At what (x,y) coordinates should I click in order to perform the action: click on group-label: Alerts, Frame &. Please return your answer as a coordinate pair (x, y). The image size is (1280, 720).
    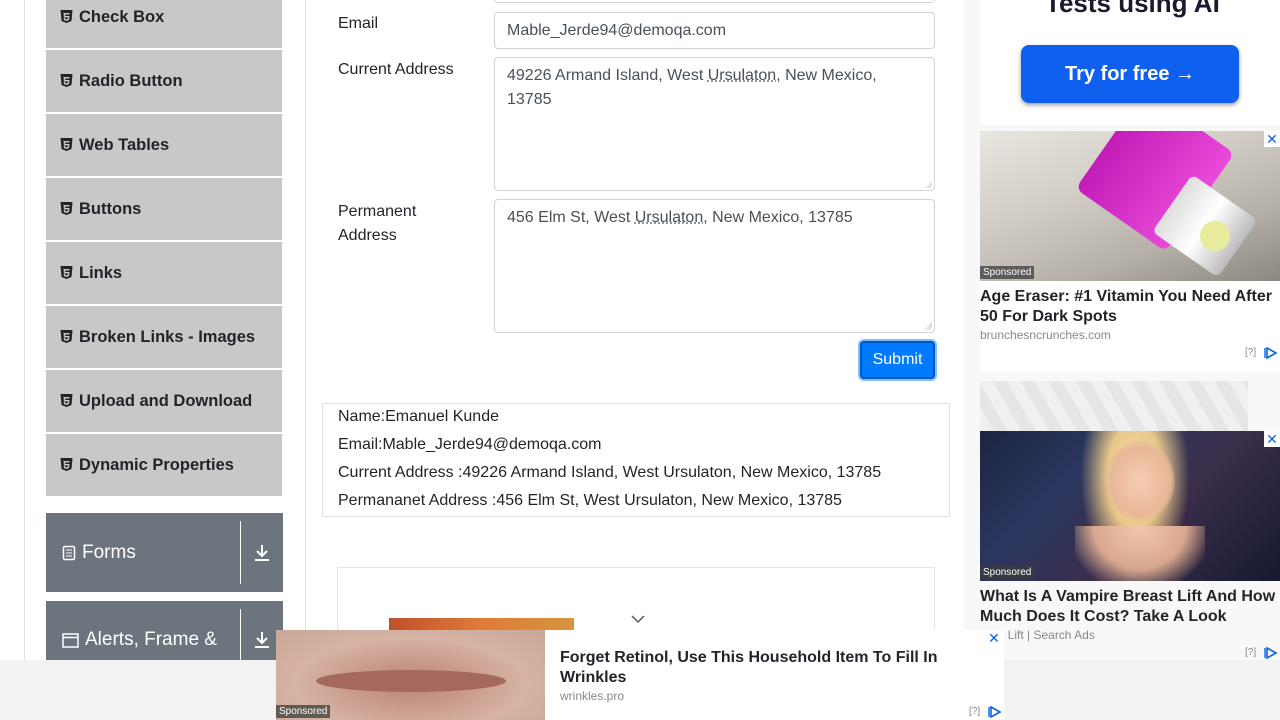
    Looking at the image, I should click on (143, 626).